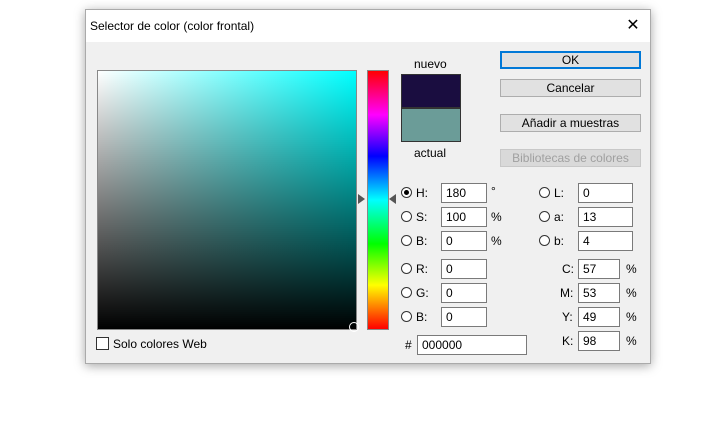  Describe the element at coordinates (431, 91) in the screenshot. I see `new-color-swatch` at that location.